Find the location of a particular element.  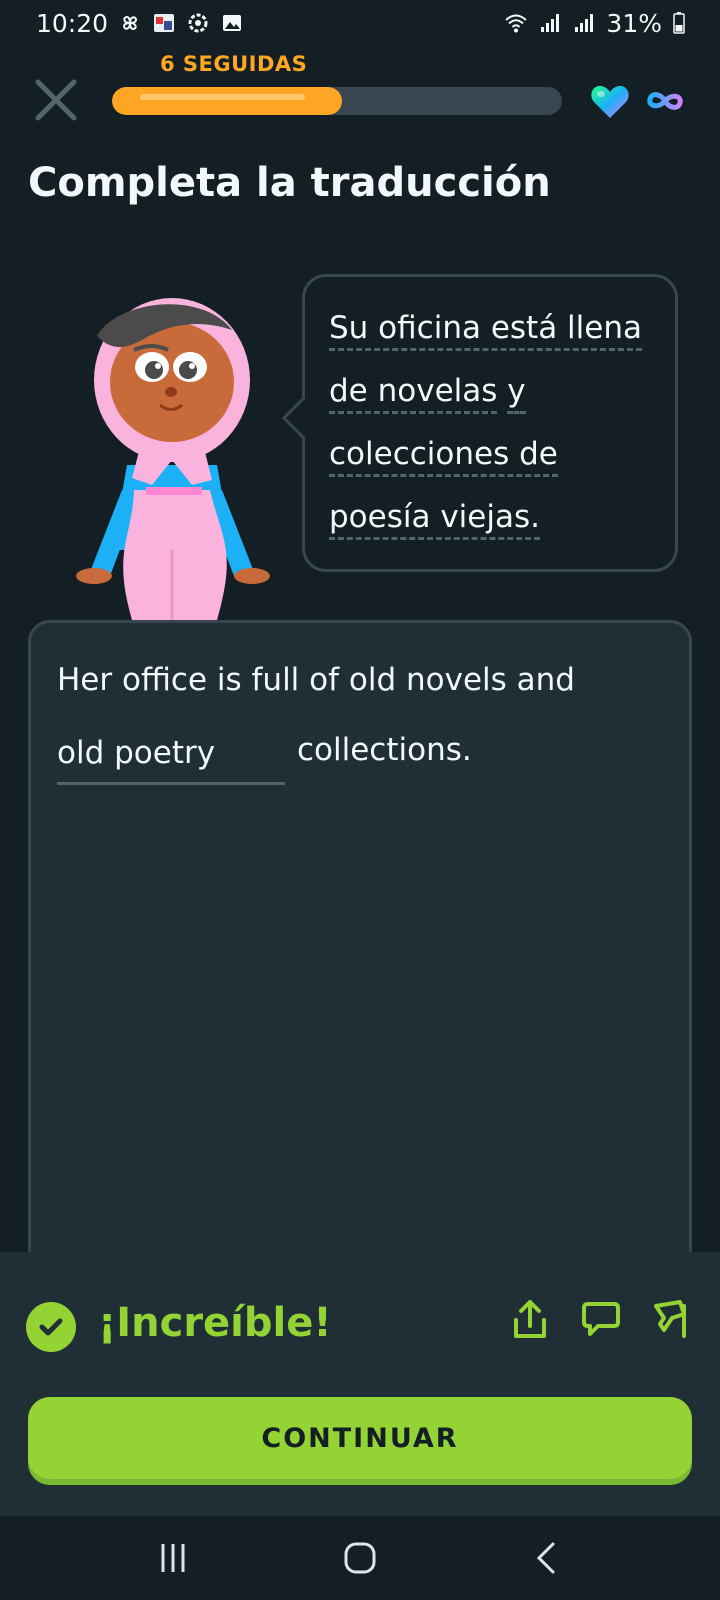

wifi-icon is located at coordinates (516, 23).